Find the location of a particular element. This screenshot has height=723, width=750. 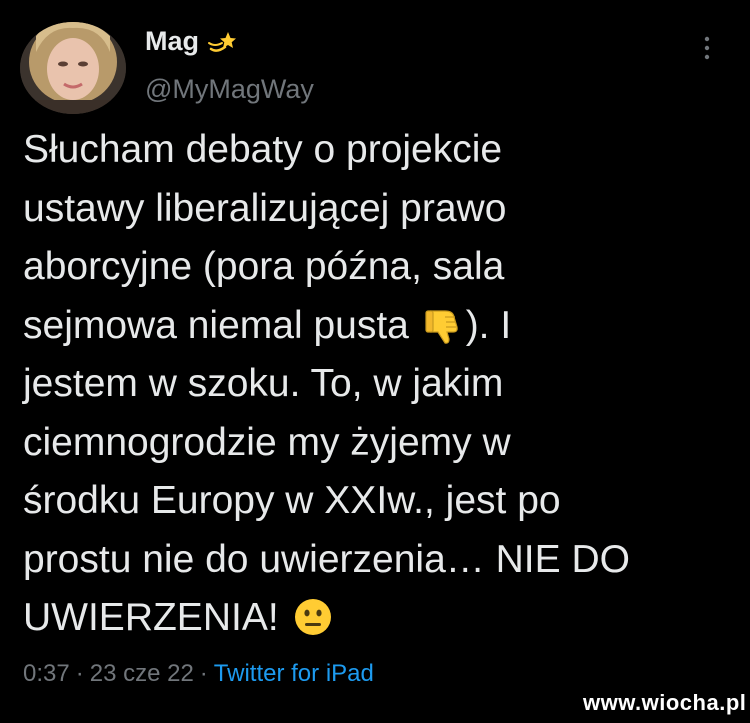

thumbs-down-icon is located at coordinates (443, 324).